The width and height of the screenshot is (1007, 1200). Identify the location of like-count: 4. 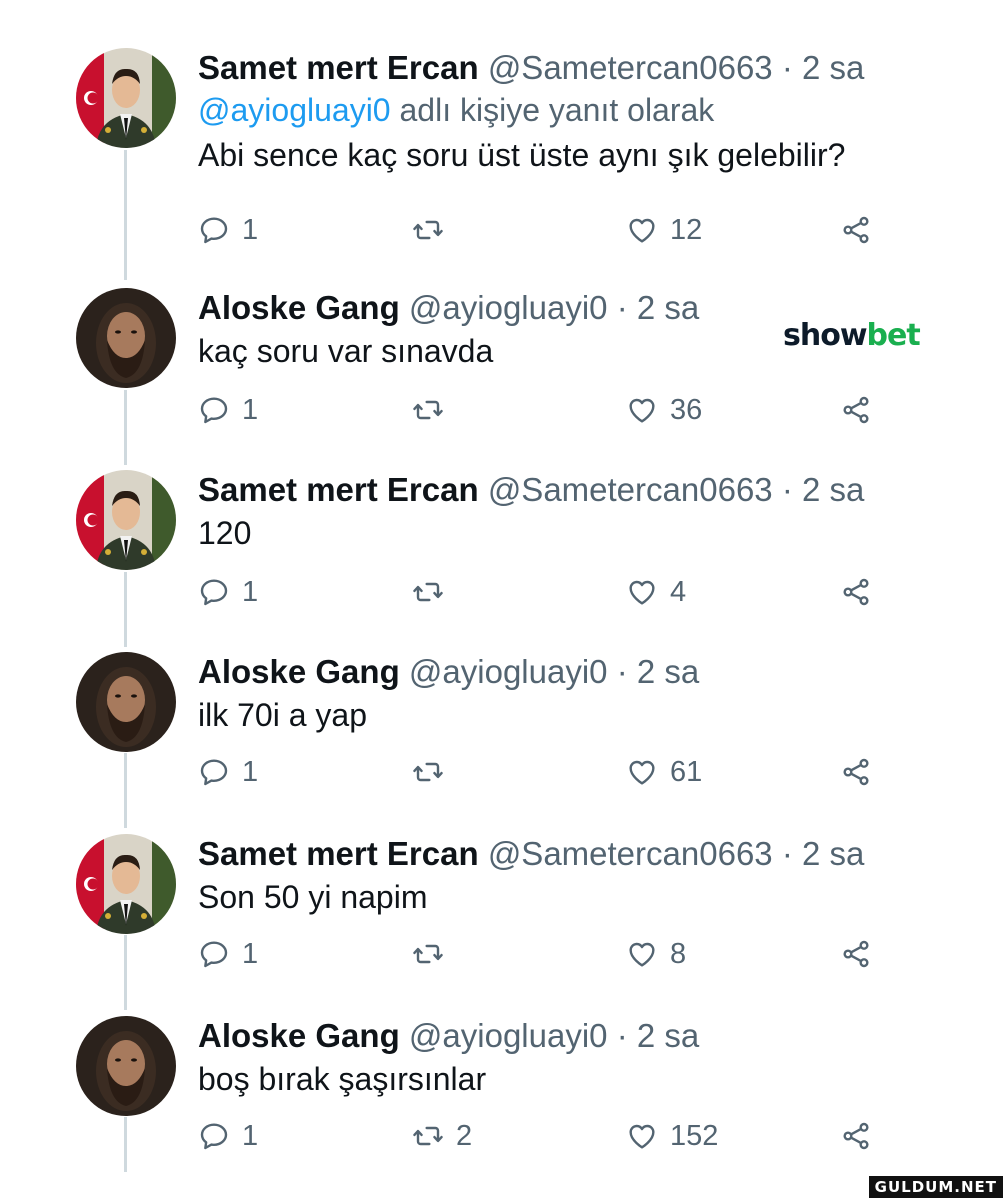
(678, 591).